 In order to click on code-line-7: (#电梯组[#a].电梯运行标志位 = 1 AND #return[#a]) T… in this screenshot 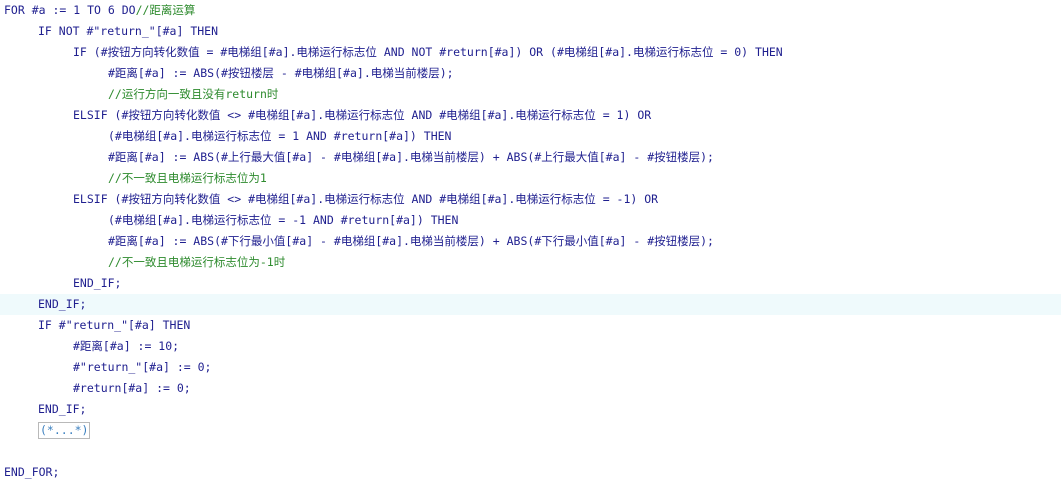, I will do `click(530, 136)`.